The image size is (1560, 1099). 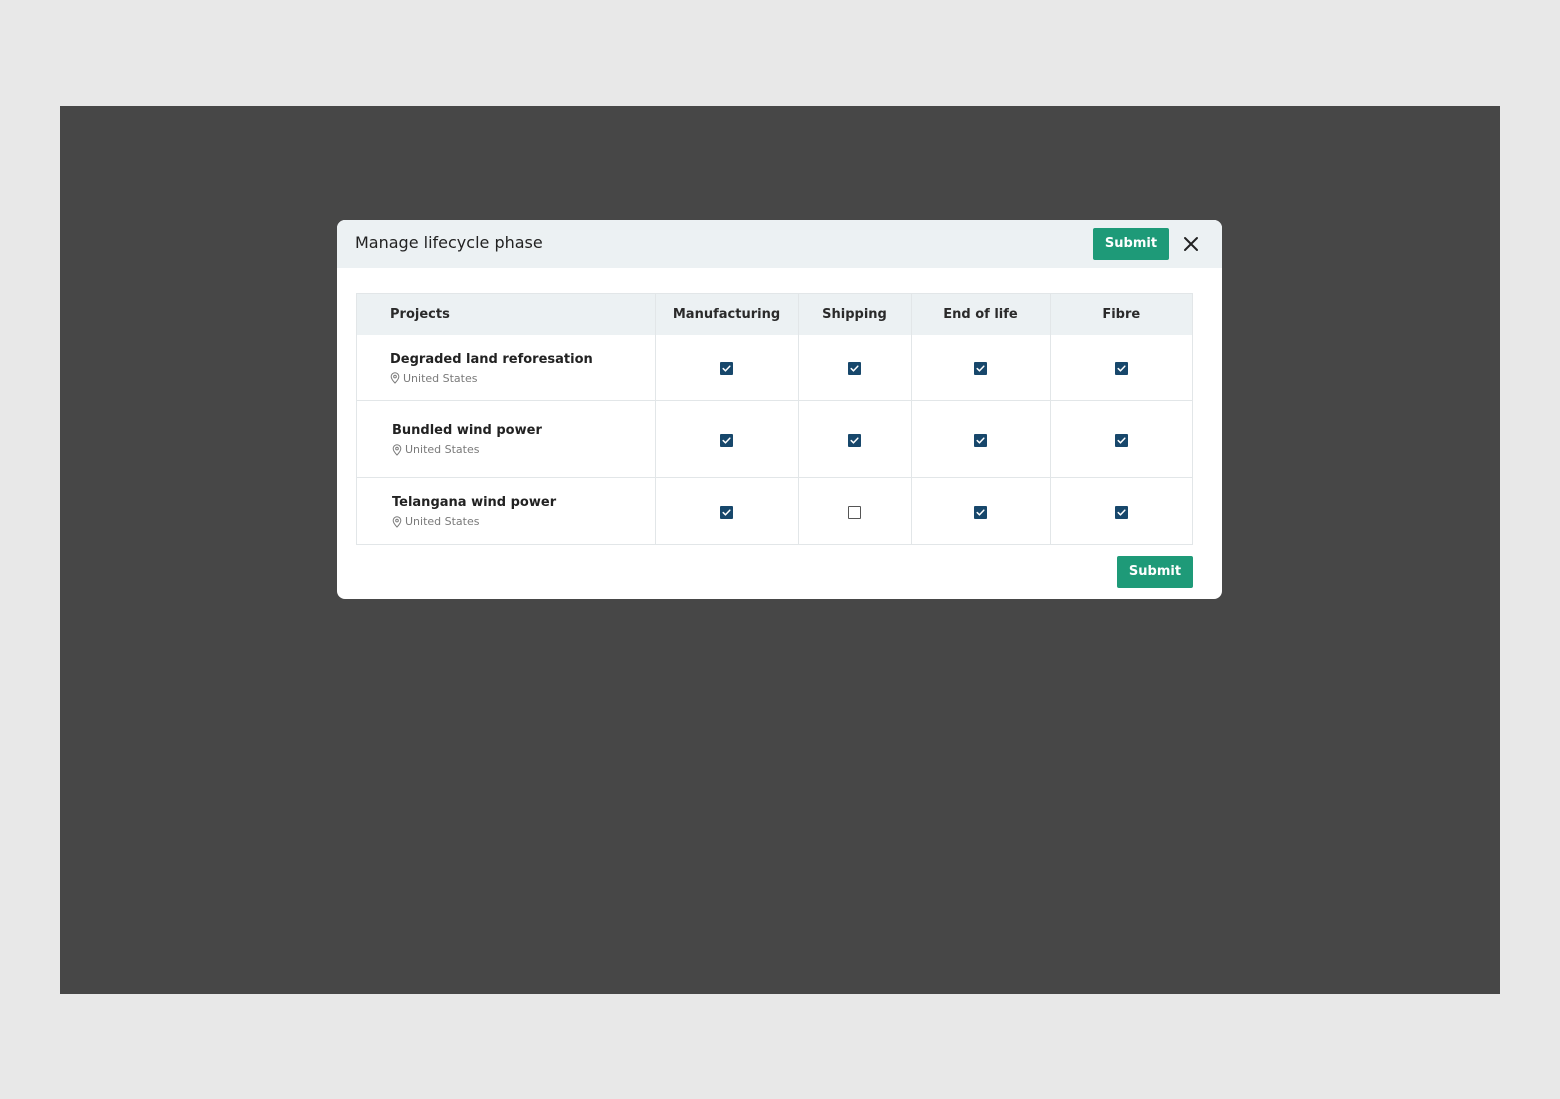 What do you see at coordinates (981, 314) in the screenshot?
I see `column-header-end-of-life: End of life` at bounding box center [981, 314].